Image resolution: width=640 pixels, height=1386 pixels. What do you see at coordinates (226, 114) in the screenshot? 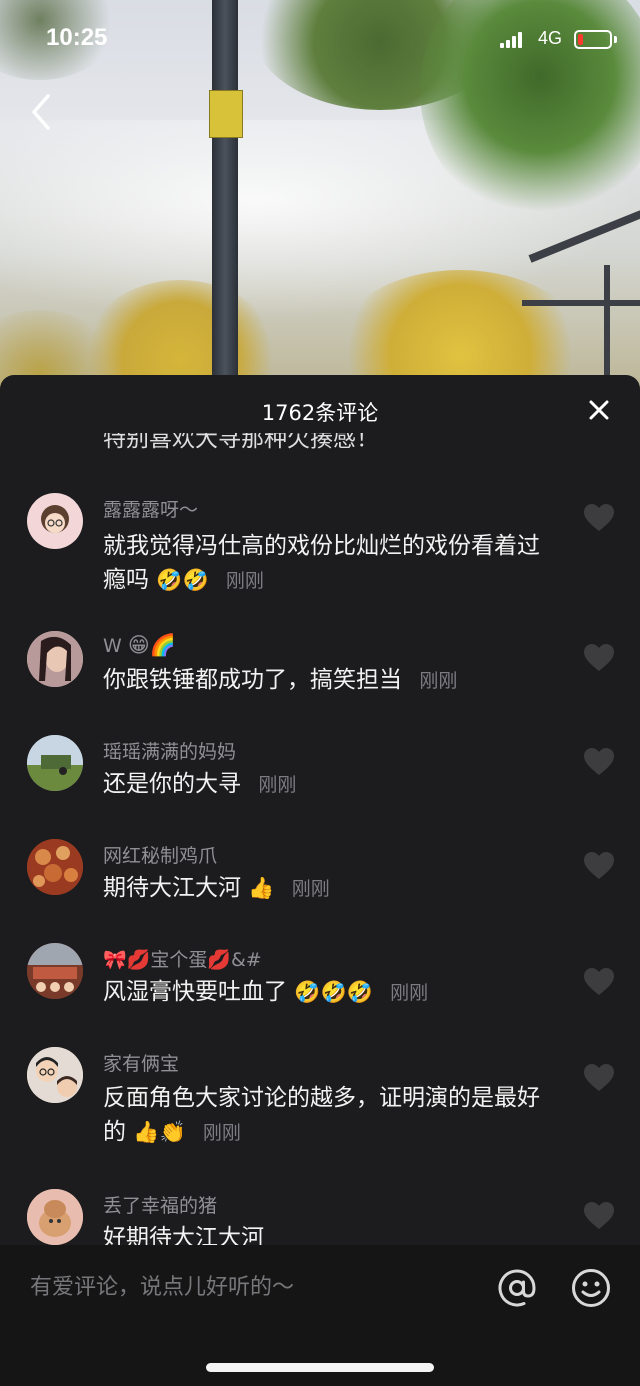
I see `pole-sign` at bounding box center [226, 114].